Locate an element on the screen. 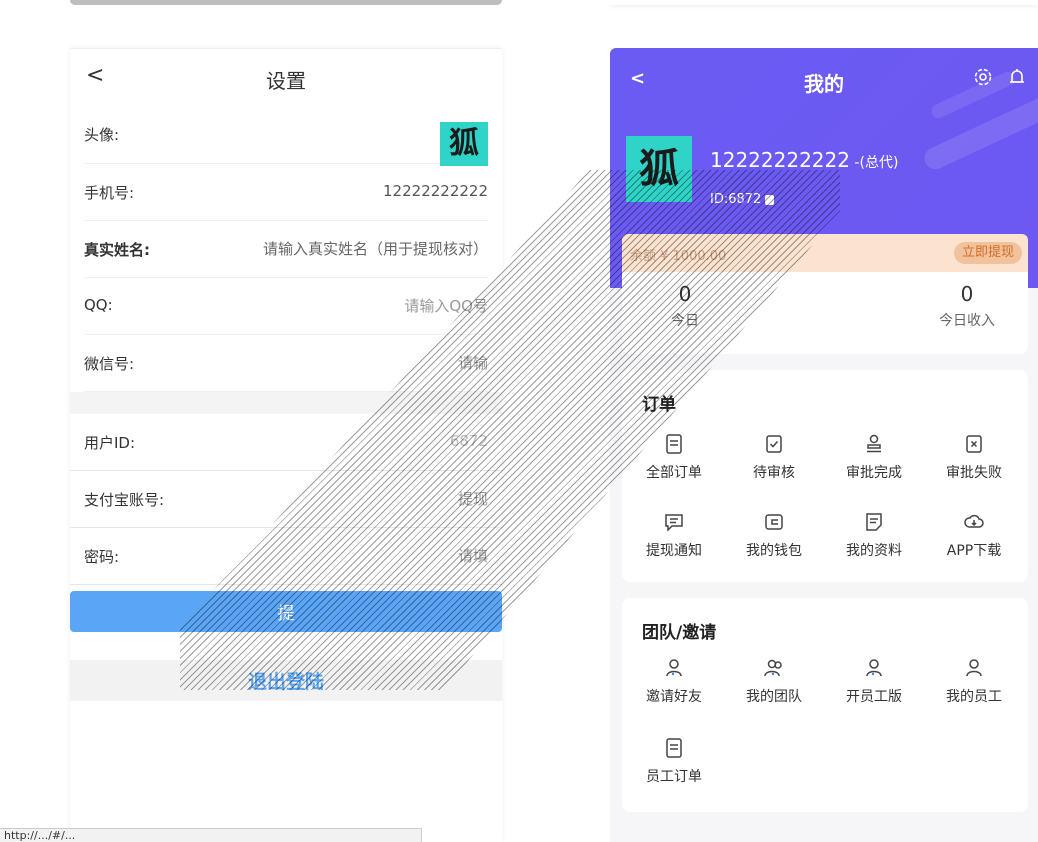 The image size is (1038, 842). userid-label: 用户ID: is located at coordinates (110, 443).